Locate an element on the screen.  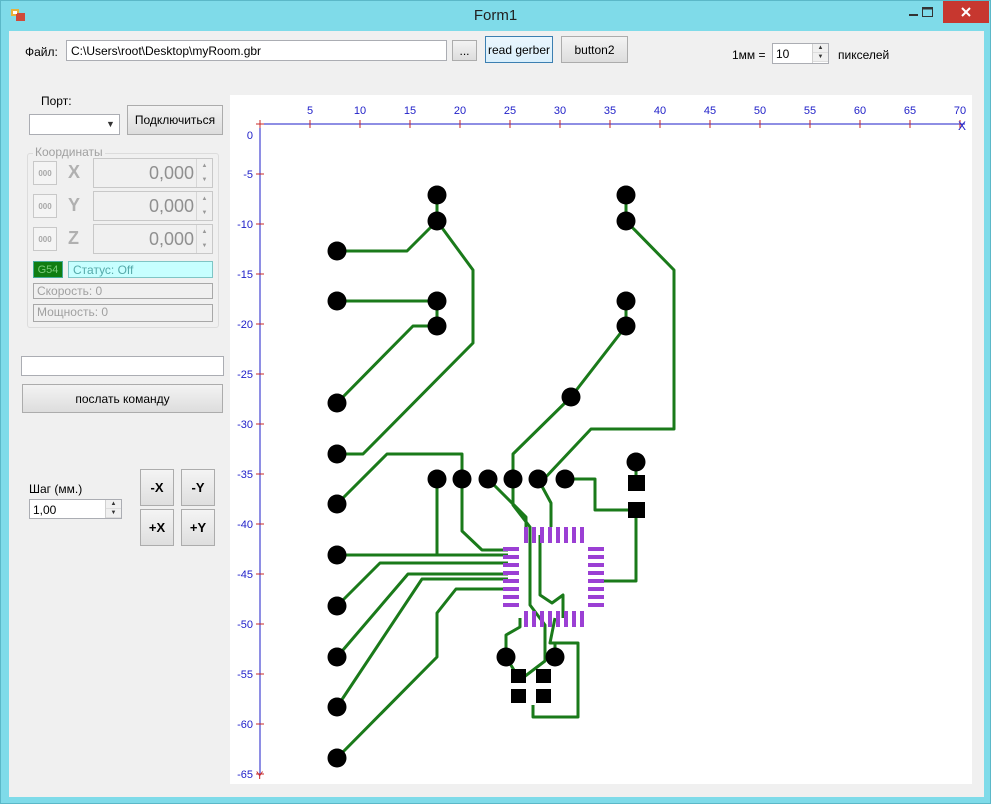
close-icon is located at coordinates (966, 12).